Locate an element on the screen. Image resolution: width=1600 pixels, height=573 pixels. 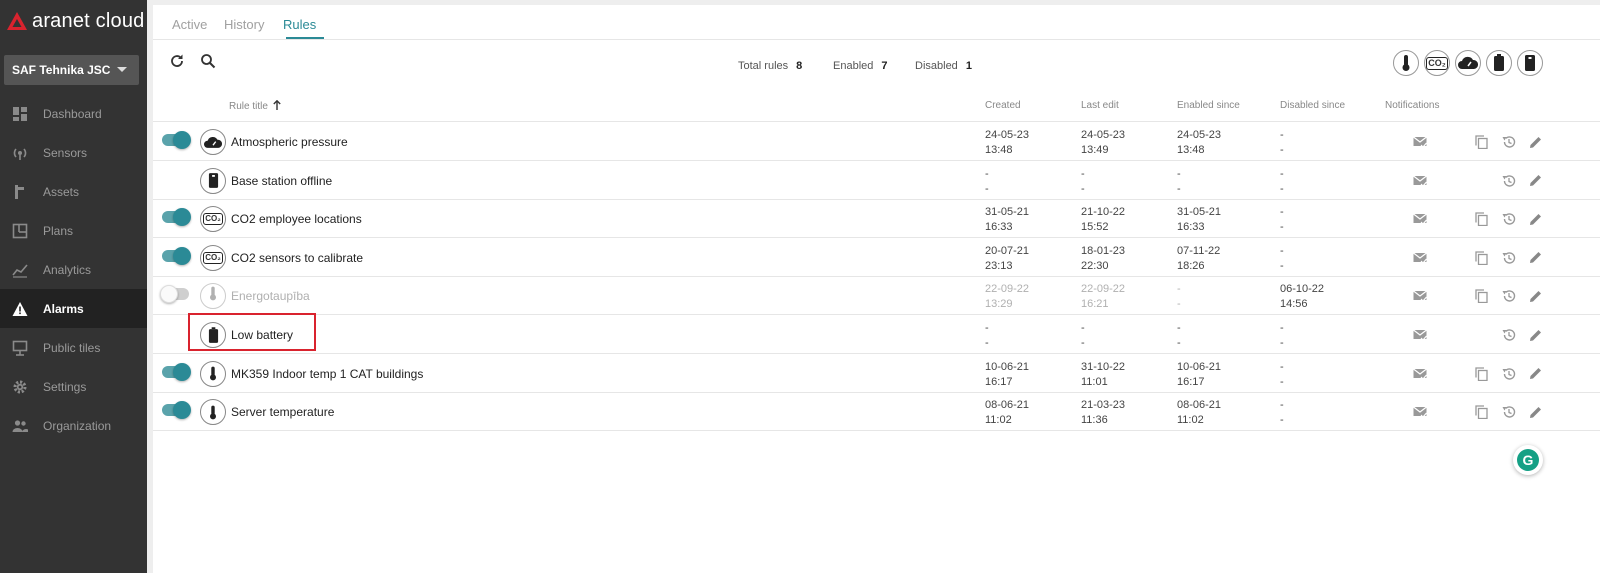
brand-logo: aranet cloud is located at coordinates (75, 21).